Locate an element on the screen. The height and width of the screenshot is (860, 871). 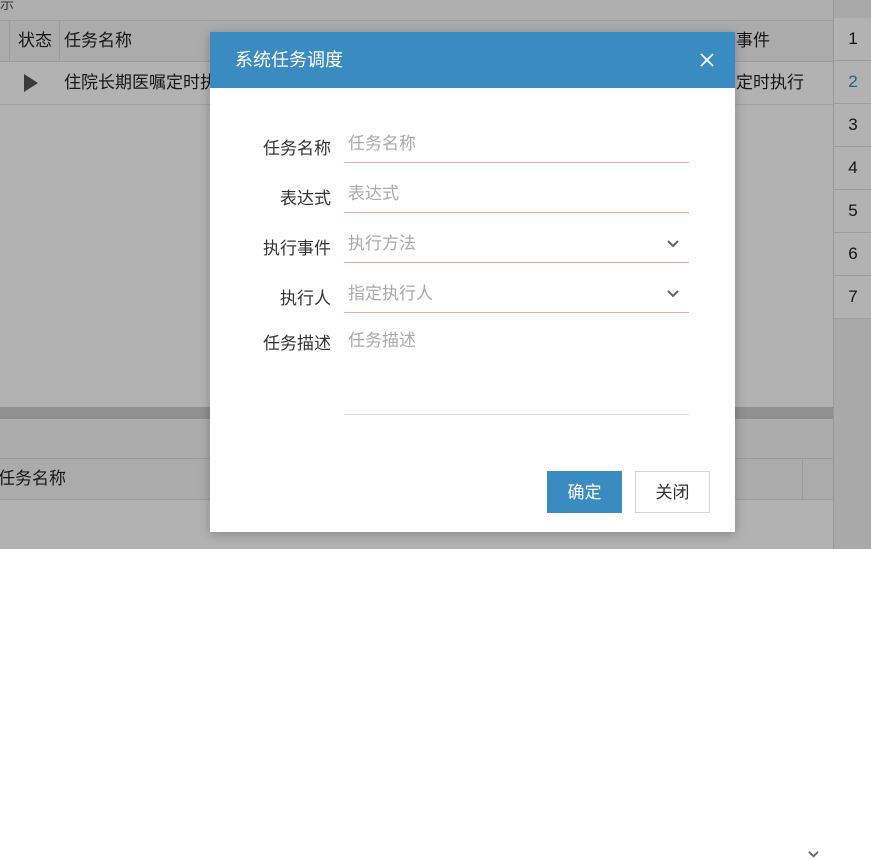
executor-label: 执行人 is located at coordinates (305, 298).